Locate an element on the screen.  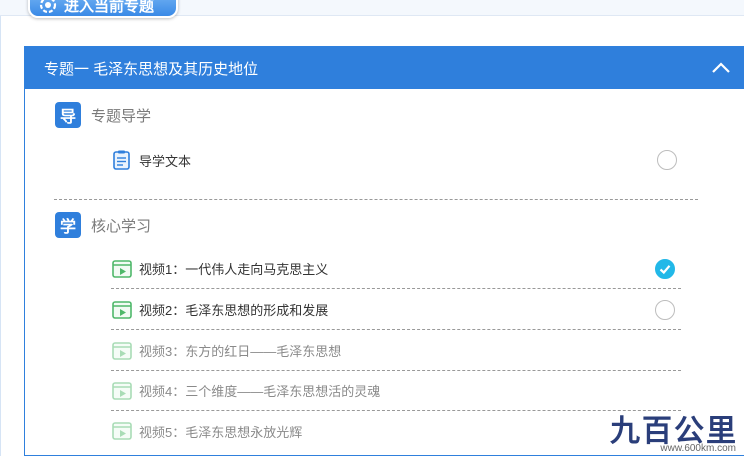
core-badge-icon: 学 is located at coordinates (68, 225).